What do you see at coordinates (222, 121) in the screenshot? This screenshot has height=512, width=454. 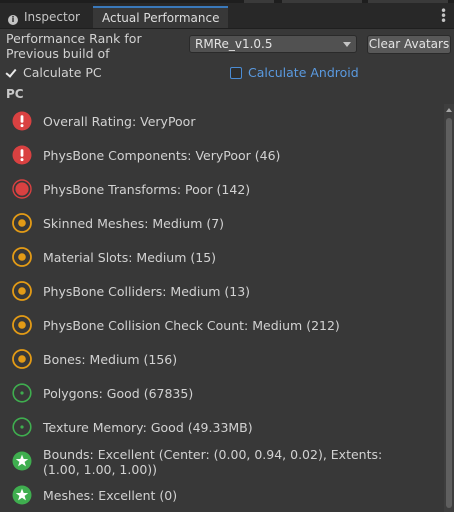 I see `rating-row: Overall Rating: VeryPoor` at bounding box center [222, 121].